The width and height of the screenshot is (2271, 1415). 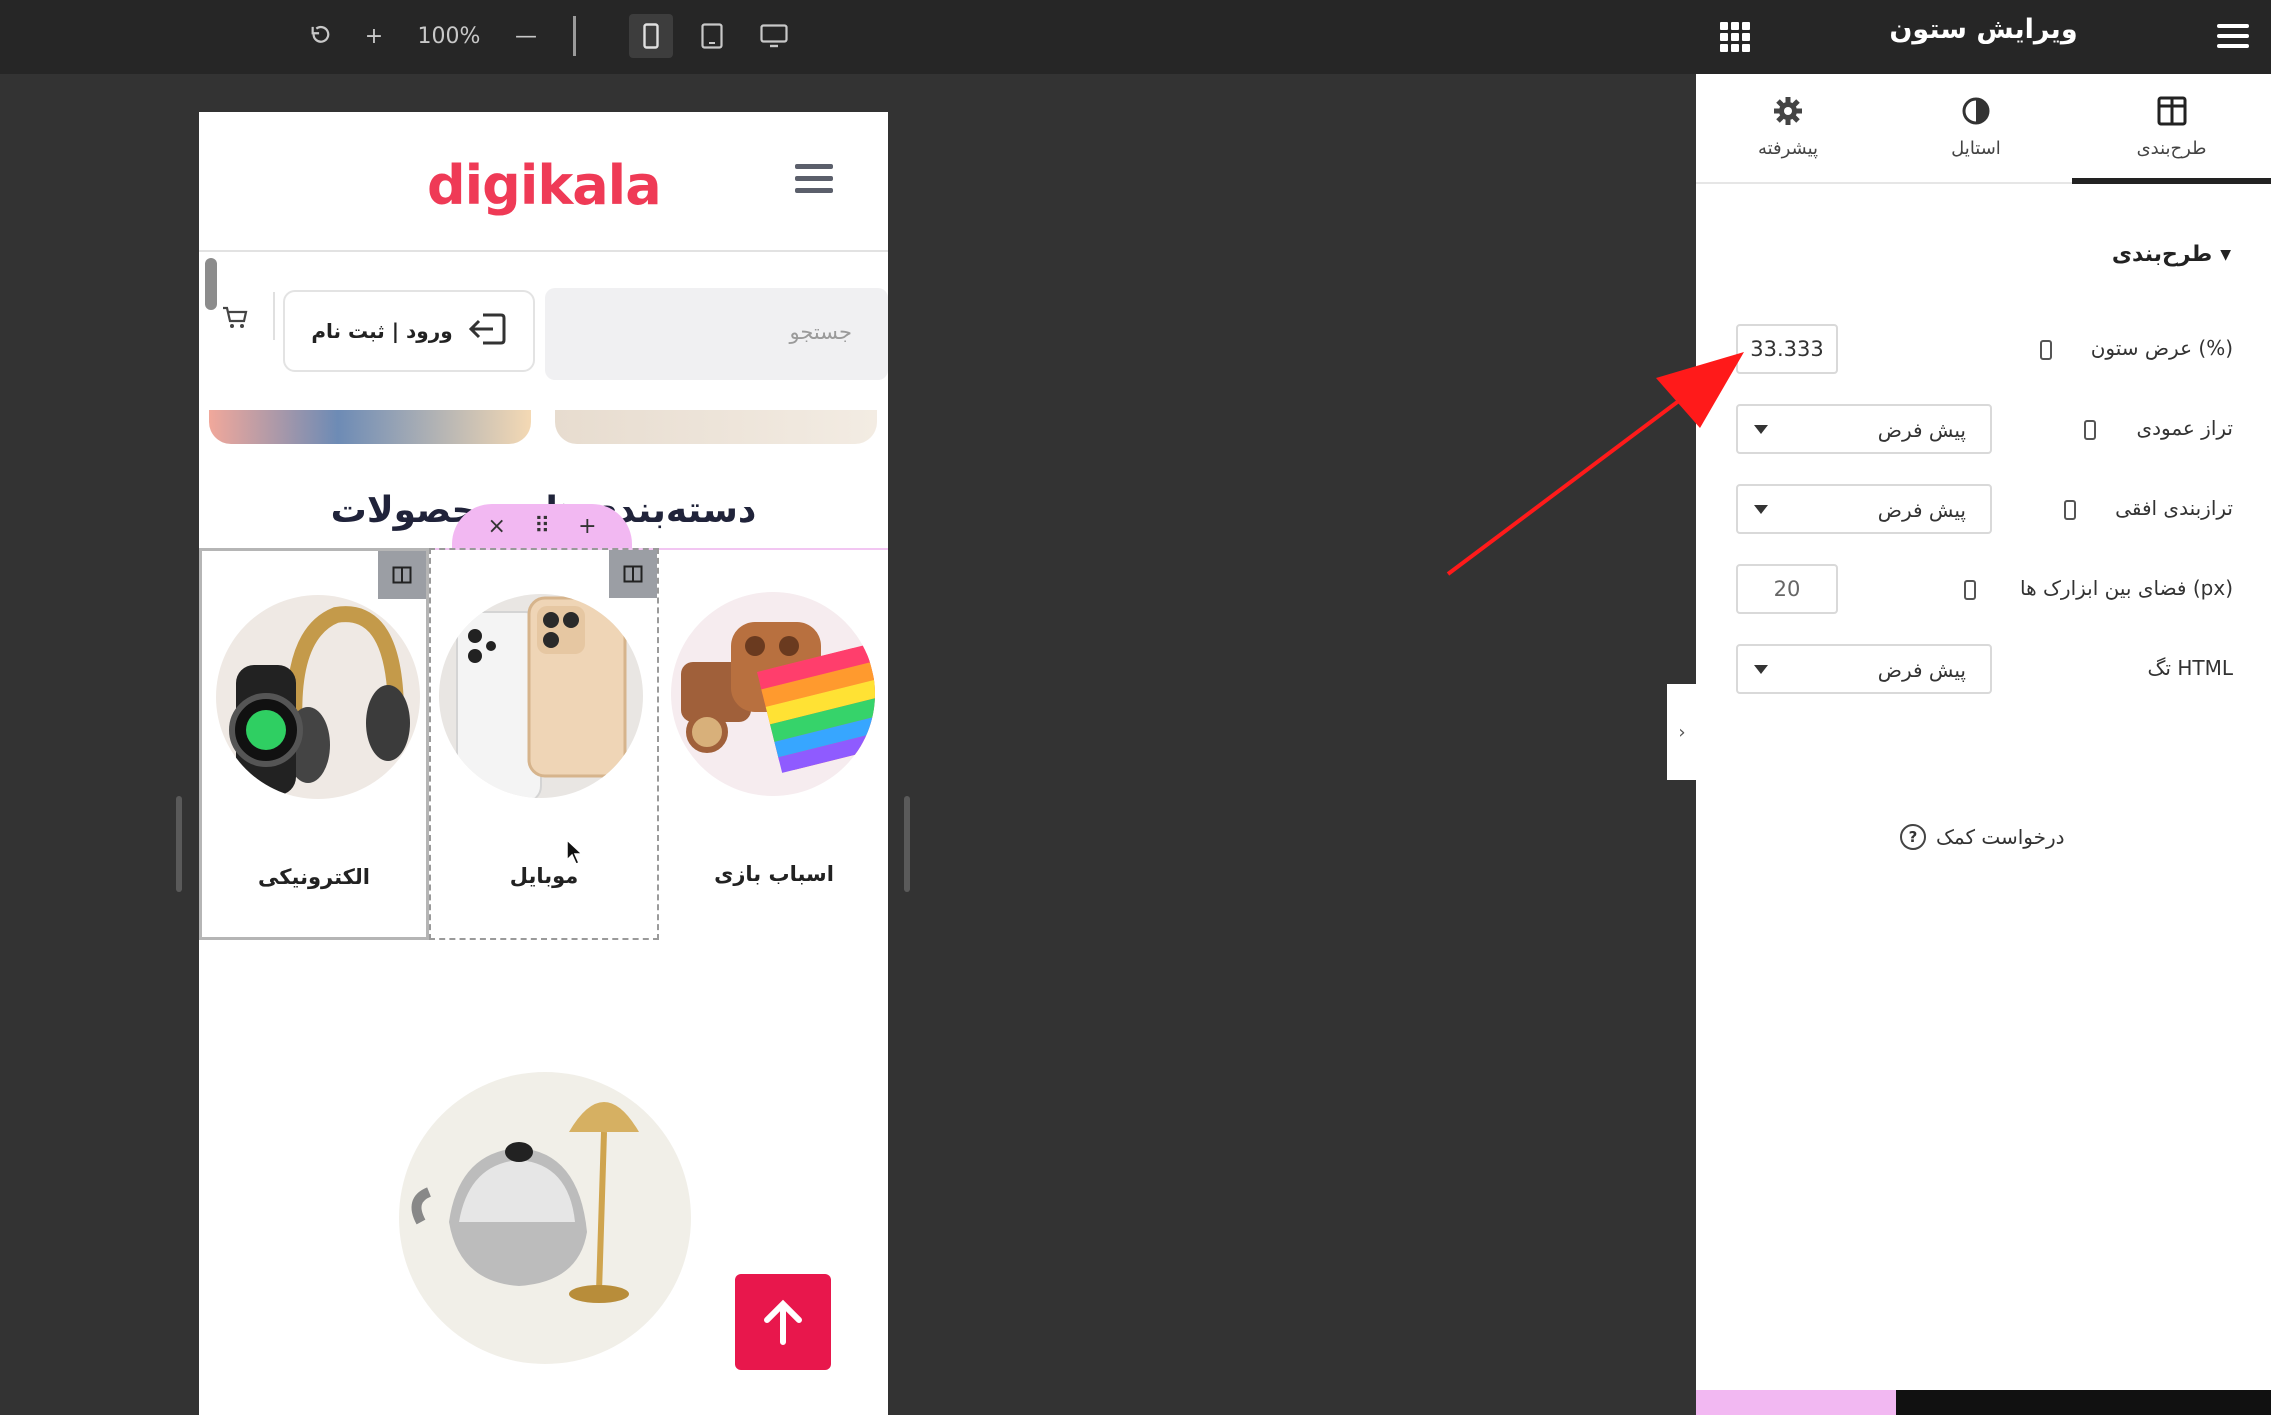 What do you see at coordinates (235, 317) in the screenshot?
I see `cart-icon` at bounding box center [235, 317].